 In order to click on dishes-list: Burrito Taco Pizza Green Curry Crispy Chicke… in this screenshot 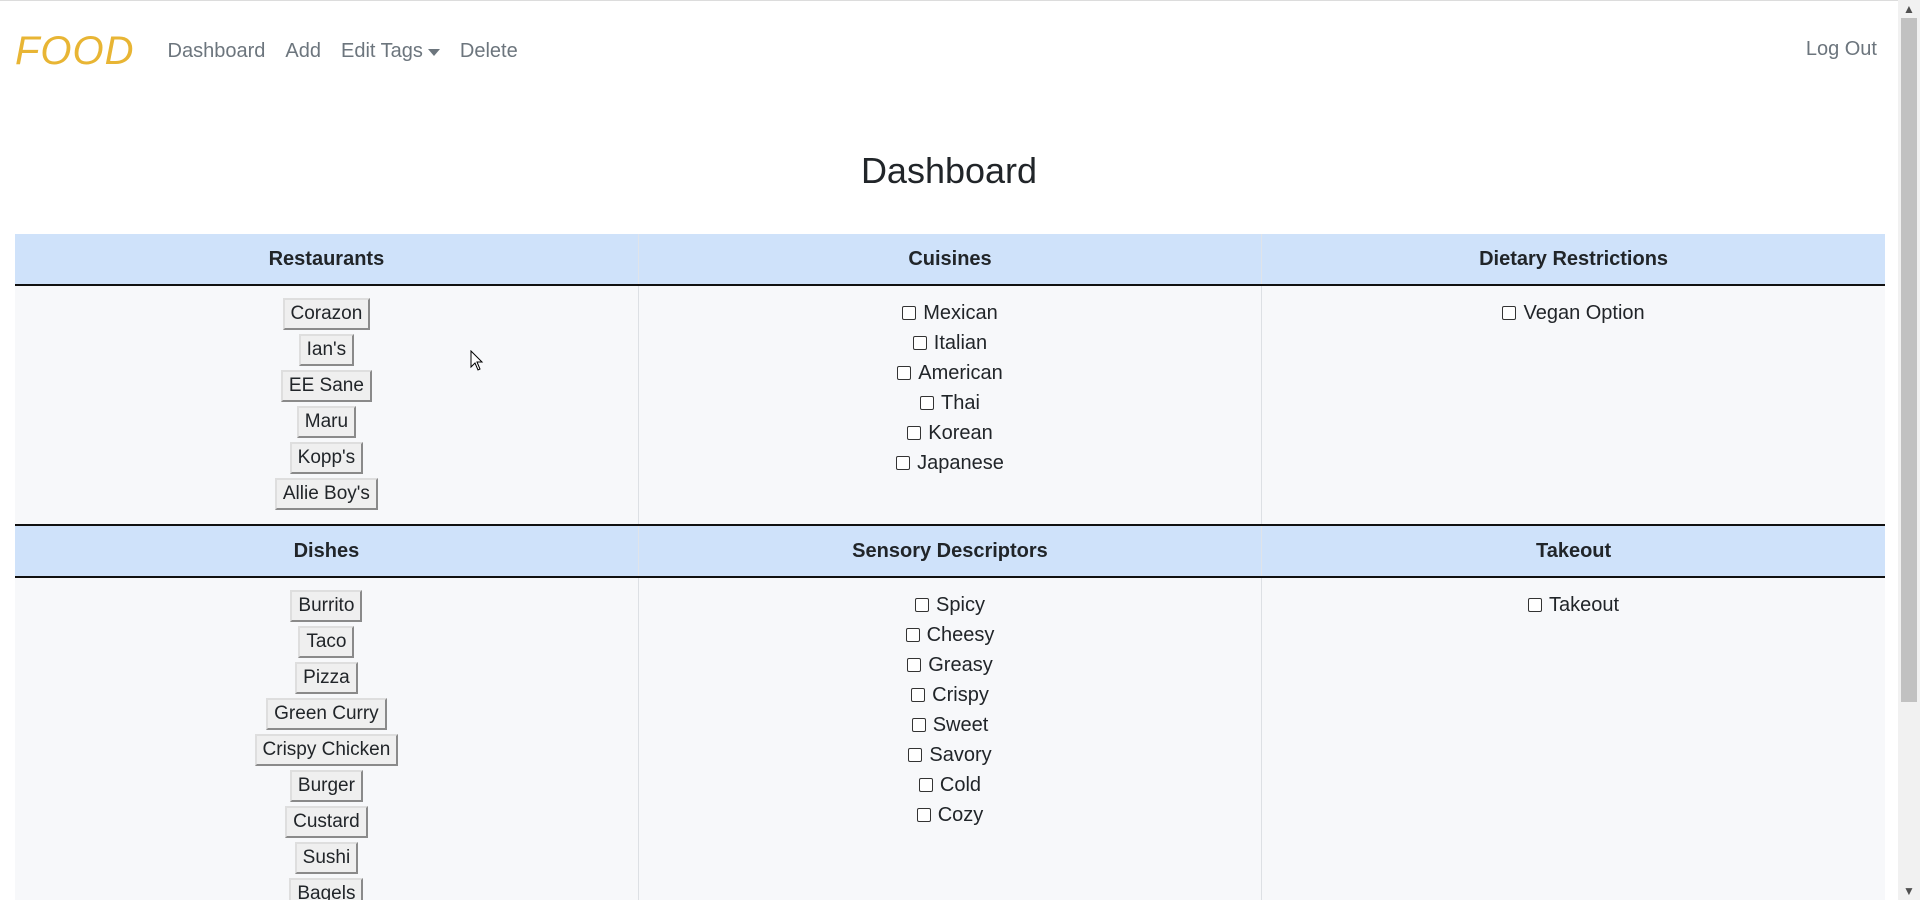, I will do `click(326, 745)`.